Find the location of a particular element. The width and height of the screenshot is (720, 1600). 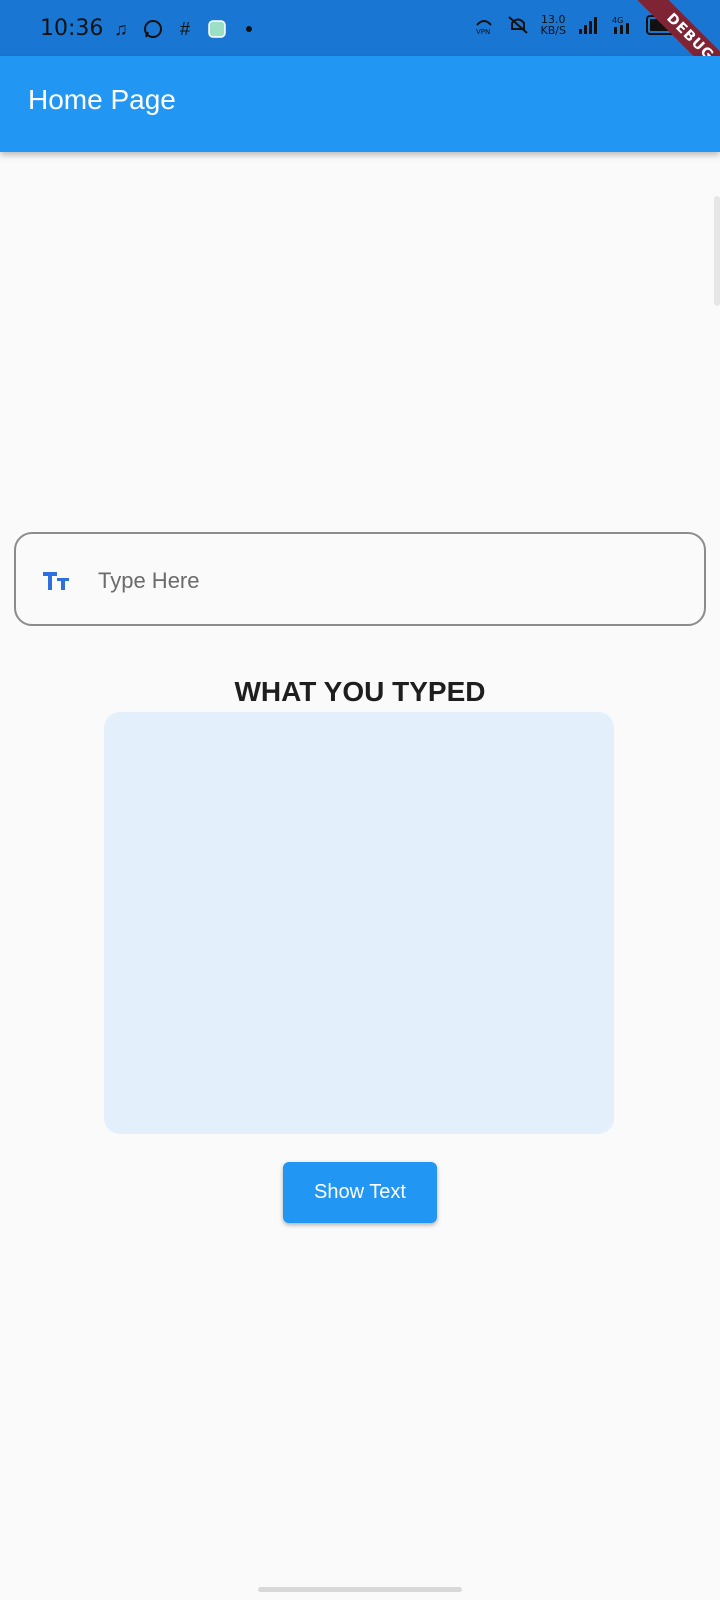

network-speed: 13.0 KB/S is located at coordinates (553, 25).